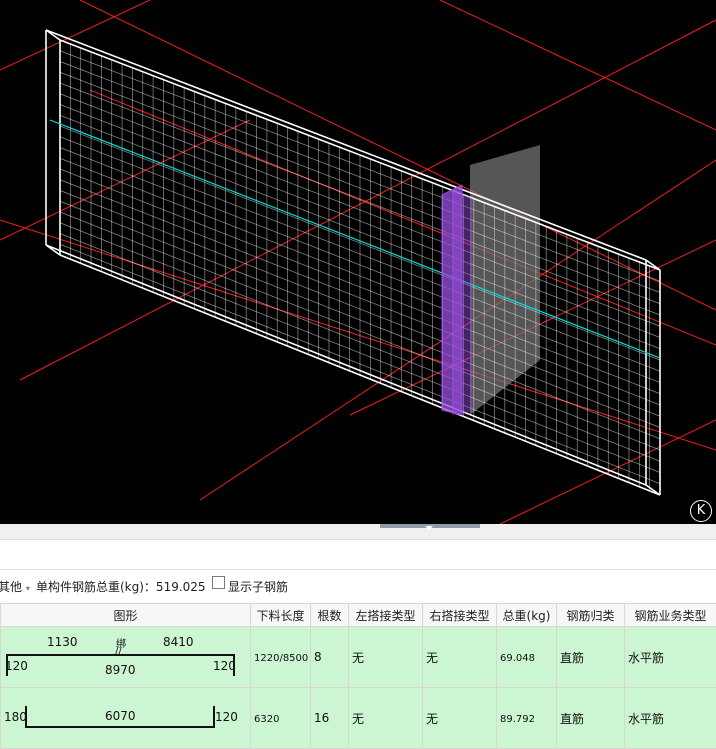 This screenshot has width=716, height=749. Describe the element at coordinates (226, 717) in the screenshot. I see `shape-right-end: 120` at that location.